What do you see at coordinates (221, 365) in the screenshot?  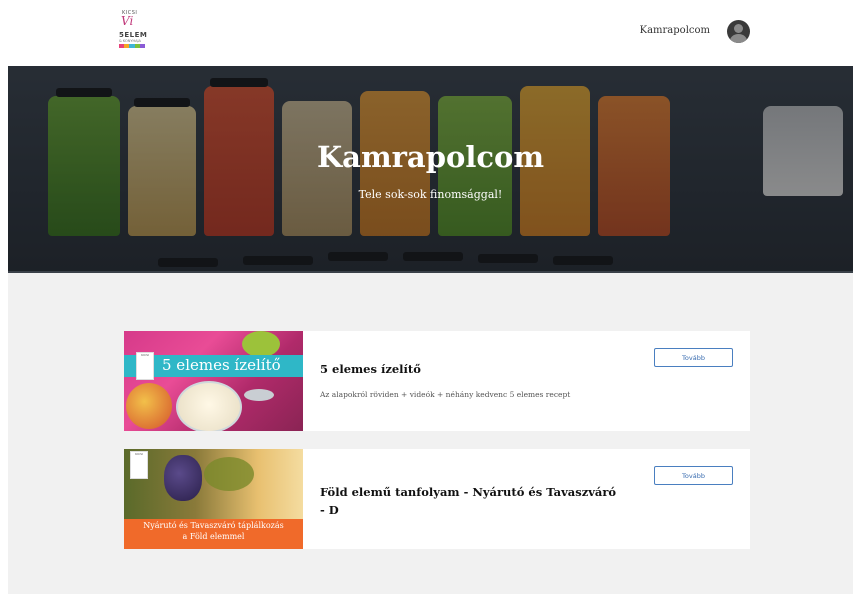 I see `course-image-title: 5 elemes ízelítő` at bounding box center [221, 365].